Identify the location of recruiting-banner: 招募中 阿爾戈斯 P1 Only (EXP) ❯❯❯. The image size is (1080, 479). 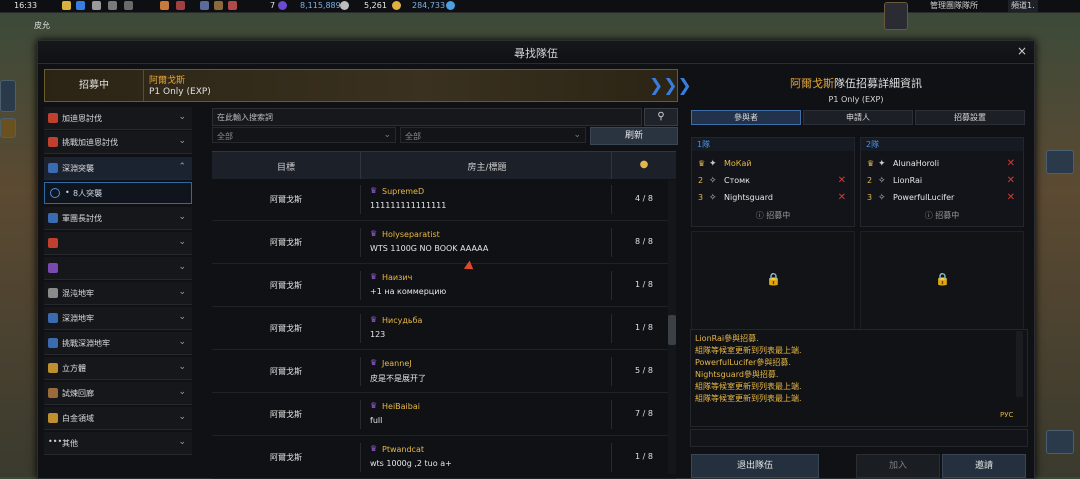
(368, 85).